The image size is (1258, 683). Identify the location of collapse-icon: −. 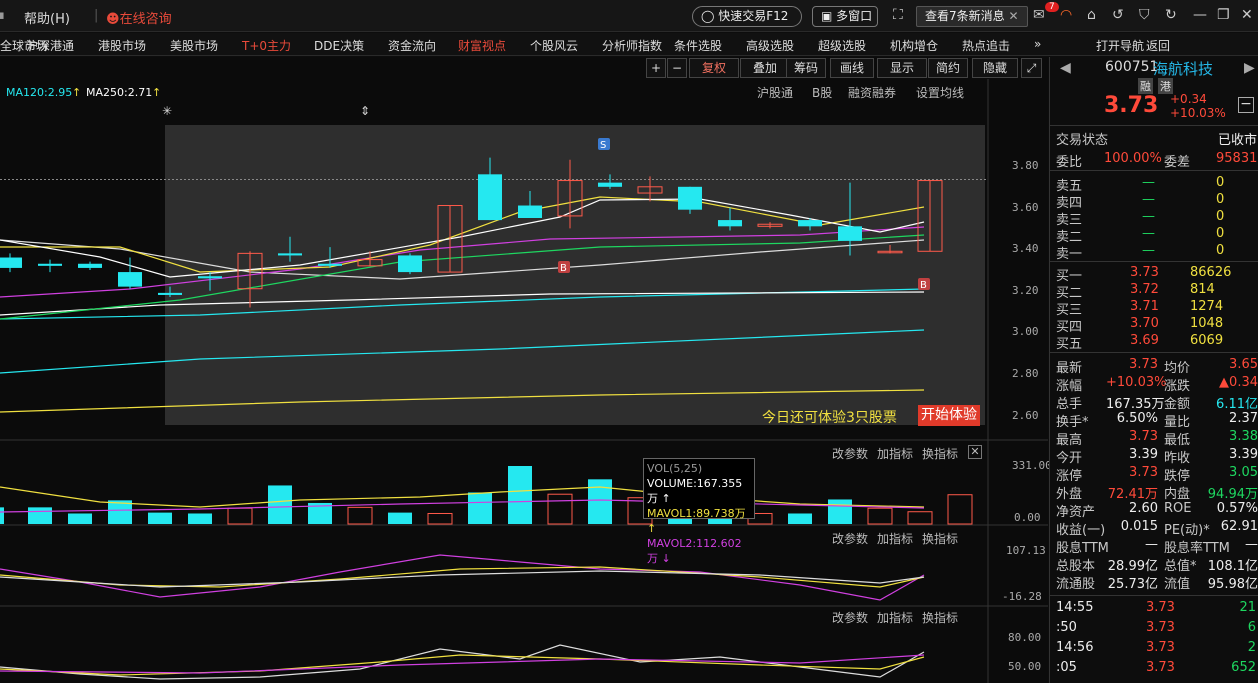
(1246, 105).